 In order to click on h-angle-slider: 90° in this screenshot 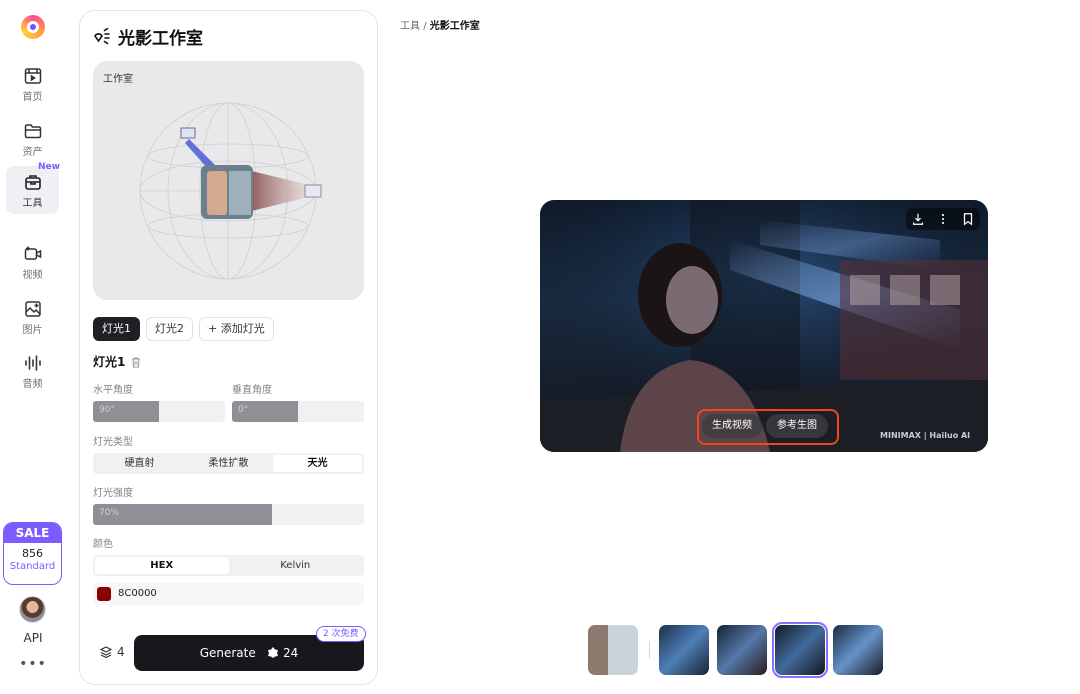, I will do `click(159, 411)`.